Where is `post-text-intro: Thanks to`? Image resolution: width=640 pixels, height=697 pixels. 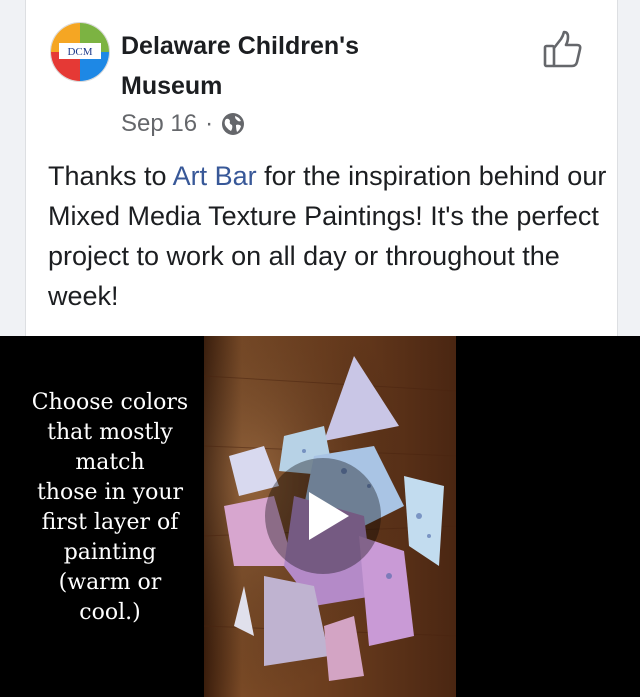
post-text-intro: Thanks to is located at coordinates (110, 176).